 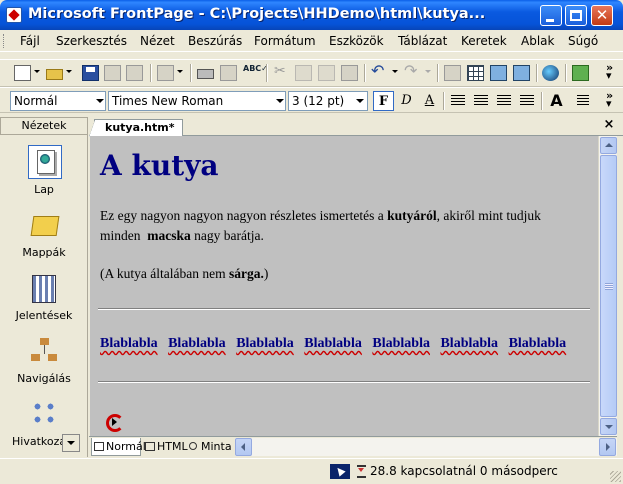 I want to click on font-dropdown-icon, so click(x=279, y=101).